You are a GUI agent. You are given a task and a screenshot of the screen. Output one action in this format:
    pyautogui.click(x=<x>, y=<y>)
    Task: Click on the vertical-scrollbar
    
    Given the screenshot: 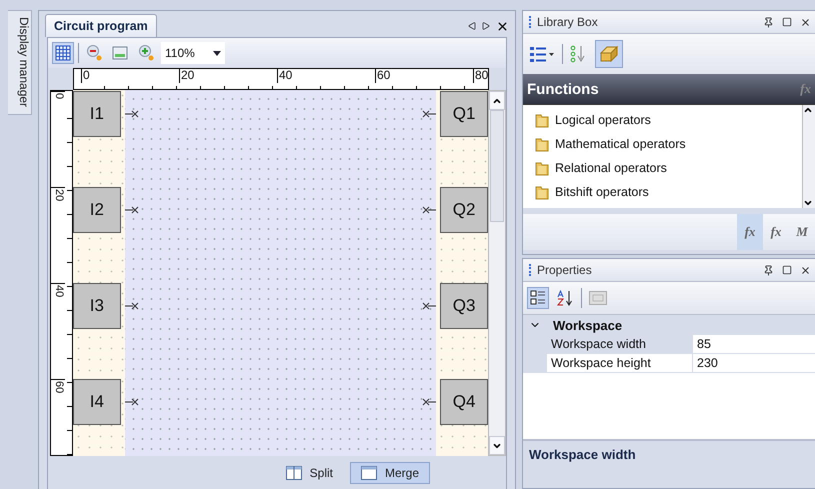 What is the action you would take?
    pyautogui.click(x=497, y=273)
    